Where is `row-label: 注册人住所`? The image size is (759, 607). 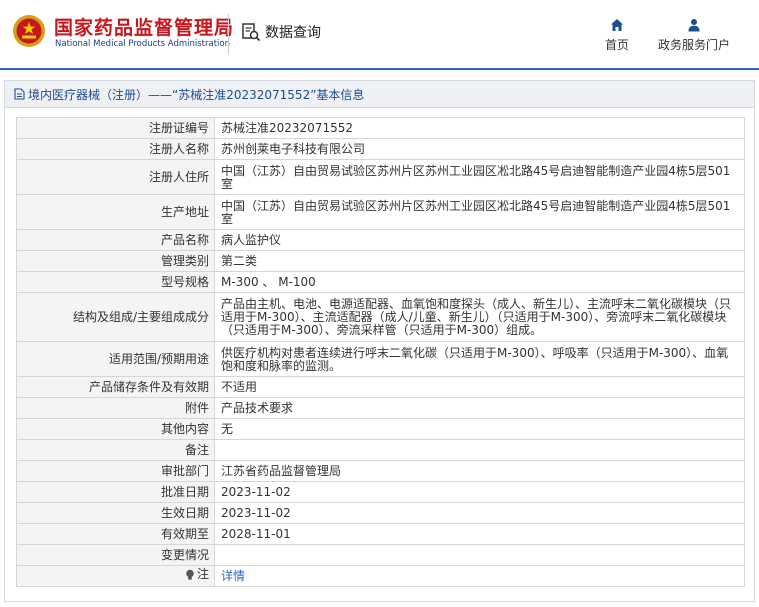
row-label: 注册人住所 is located at coordinates (115, 177).